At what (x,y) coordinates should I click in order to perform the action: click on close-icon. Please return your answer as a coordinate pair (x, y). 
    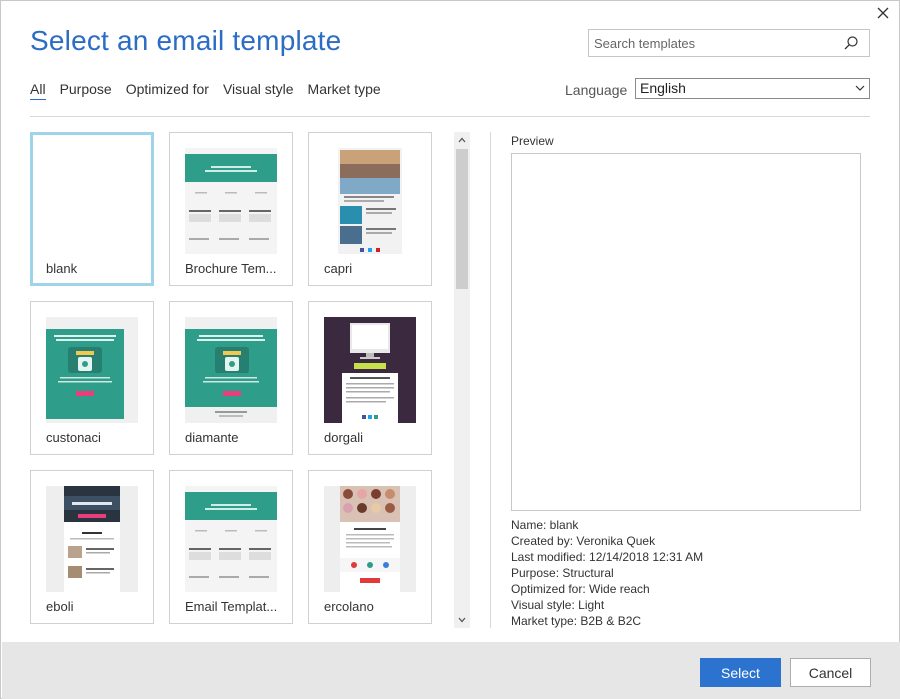
    Looking at the image, I should click on (883, 13).